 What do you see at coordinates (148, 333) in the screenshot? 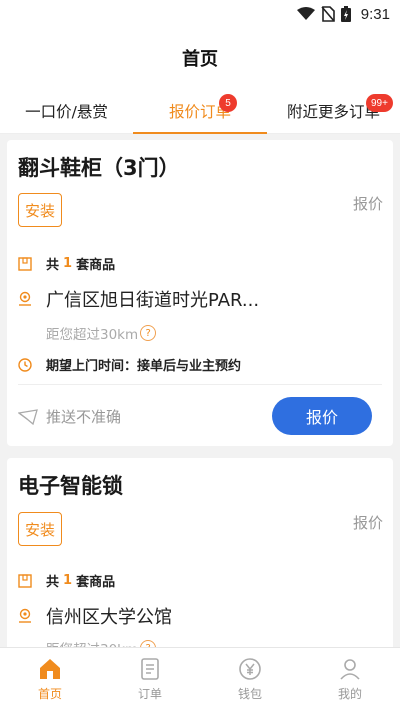
I see `help-icon: ?` at bounding box center [148, 333].